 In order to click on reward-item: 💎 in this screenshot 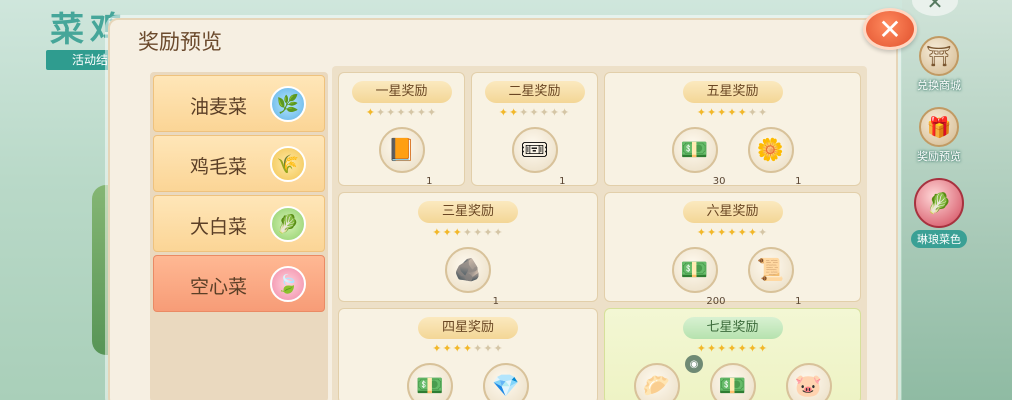, I will do `click(506, 381)`.